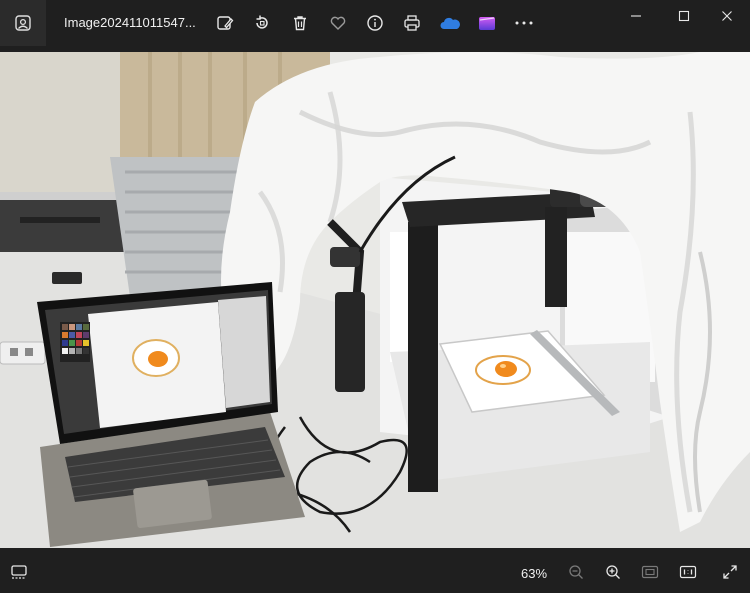  Describe the element at coordinates (19, 572) in the screenshot. I see `filmstrip-icon` at that location.